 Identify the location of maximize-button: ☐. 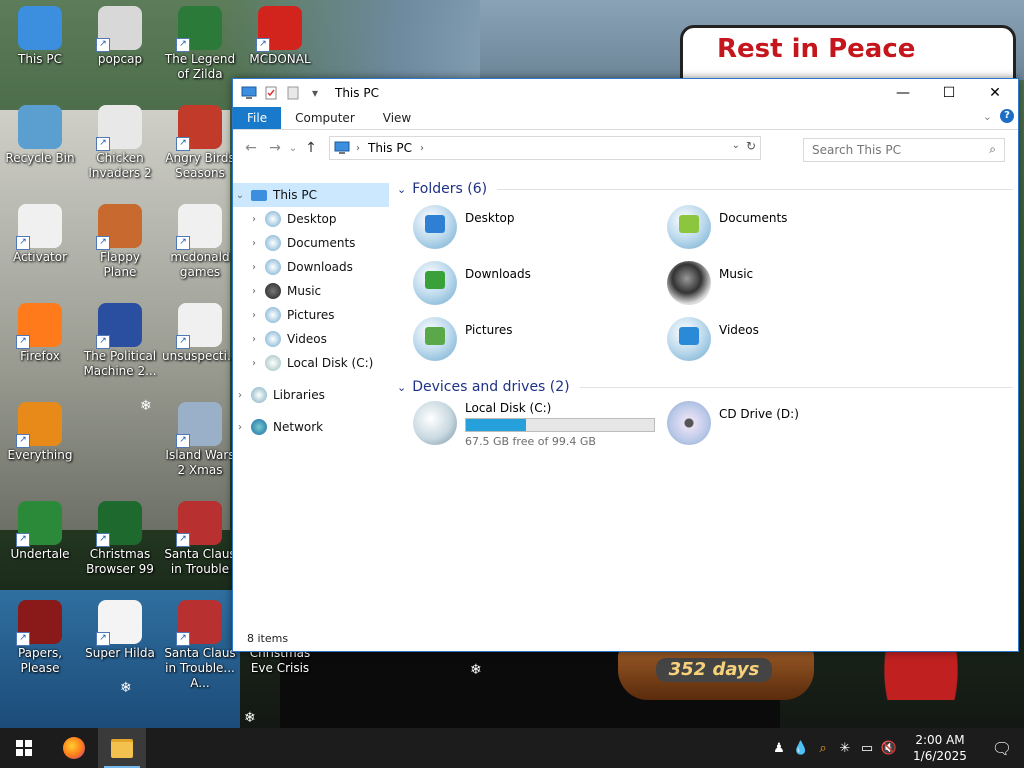
(949, 93).